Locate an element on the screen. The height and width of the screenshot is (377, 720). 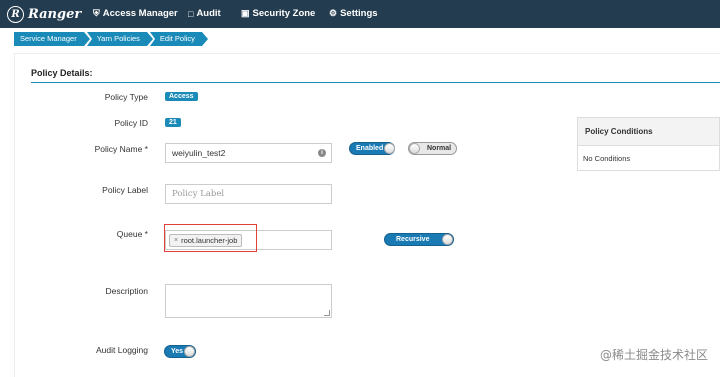
policy-conditions-panel: Policy Conditions No Conditions is located at coordinates (648, 144).